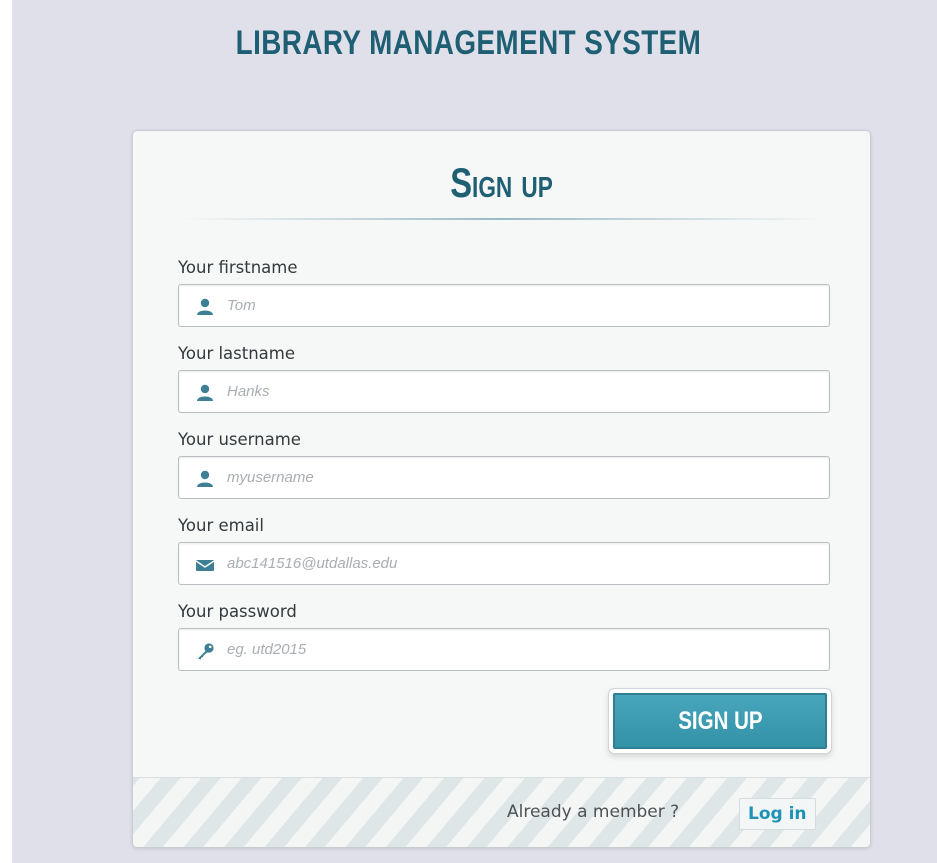 Image resolution: width=937 pixels, height=863 pixels. I want to click on envelope-icon, so click(205, 565).